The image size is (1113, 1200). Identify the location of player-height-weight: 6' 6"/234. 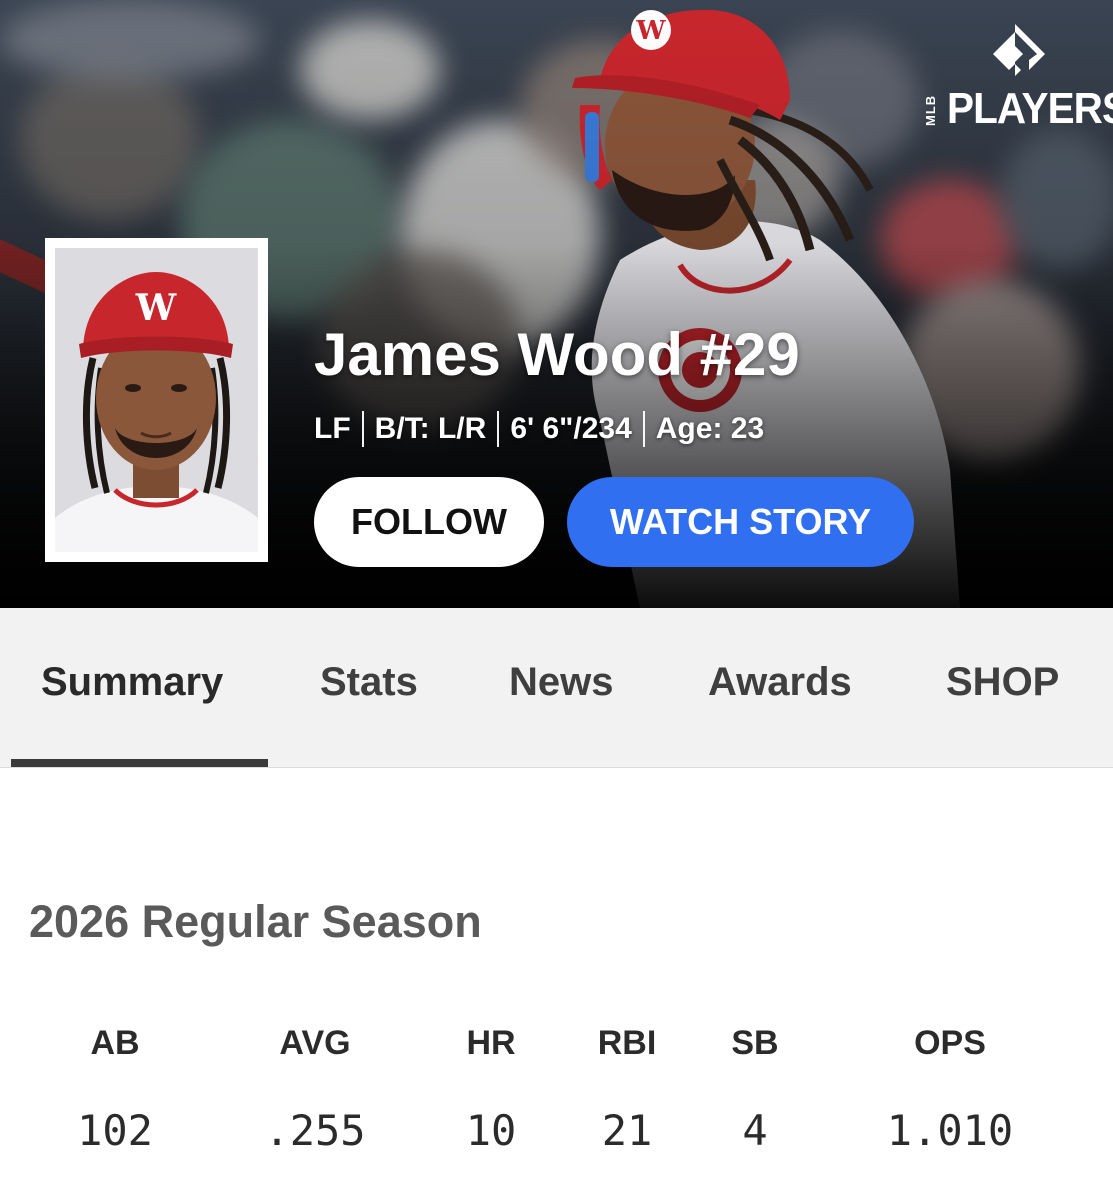
(571, 428).